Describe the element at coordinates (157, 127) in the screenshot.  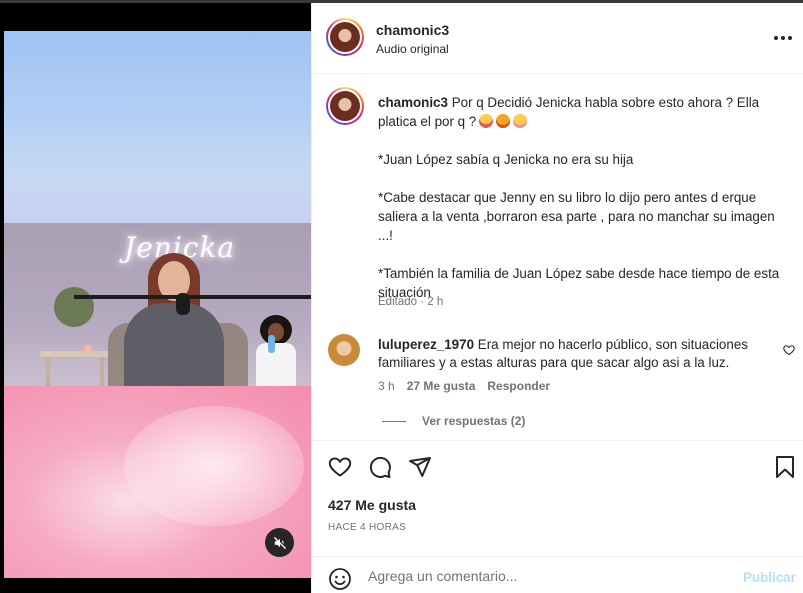
I see `video-sky-frame` at that location.